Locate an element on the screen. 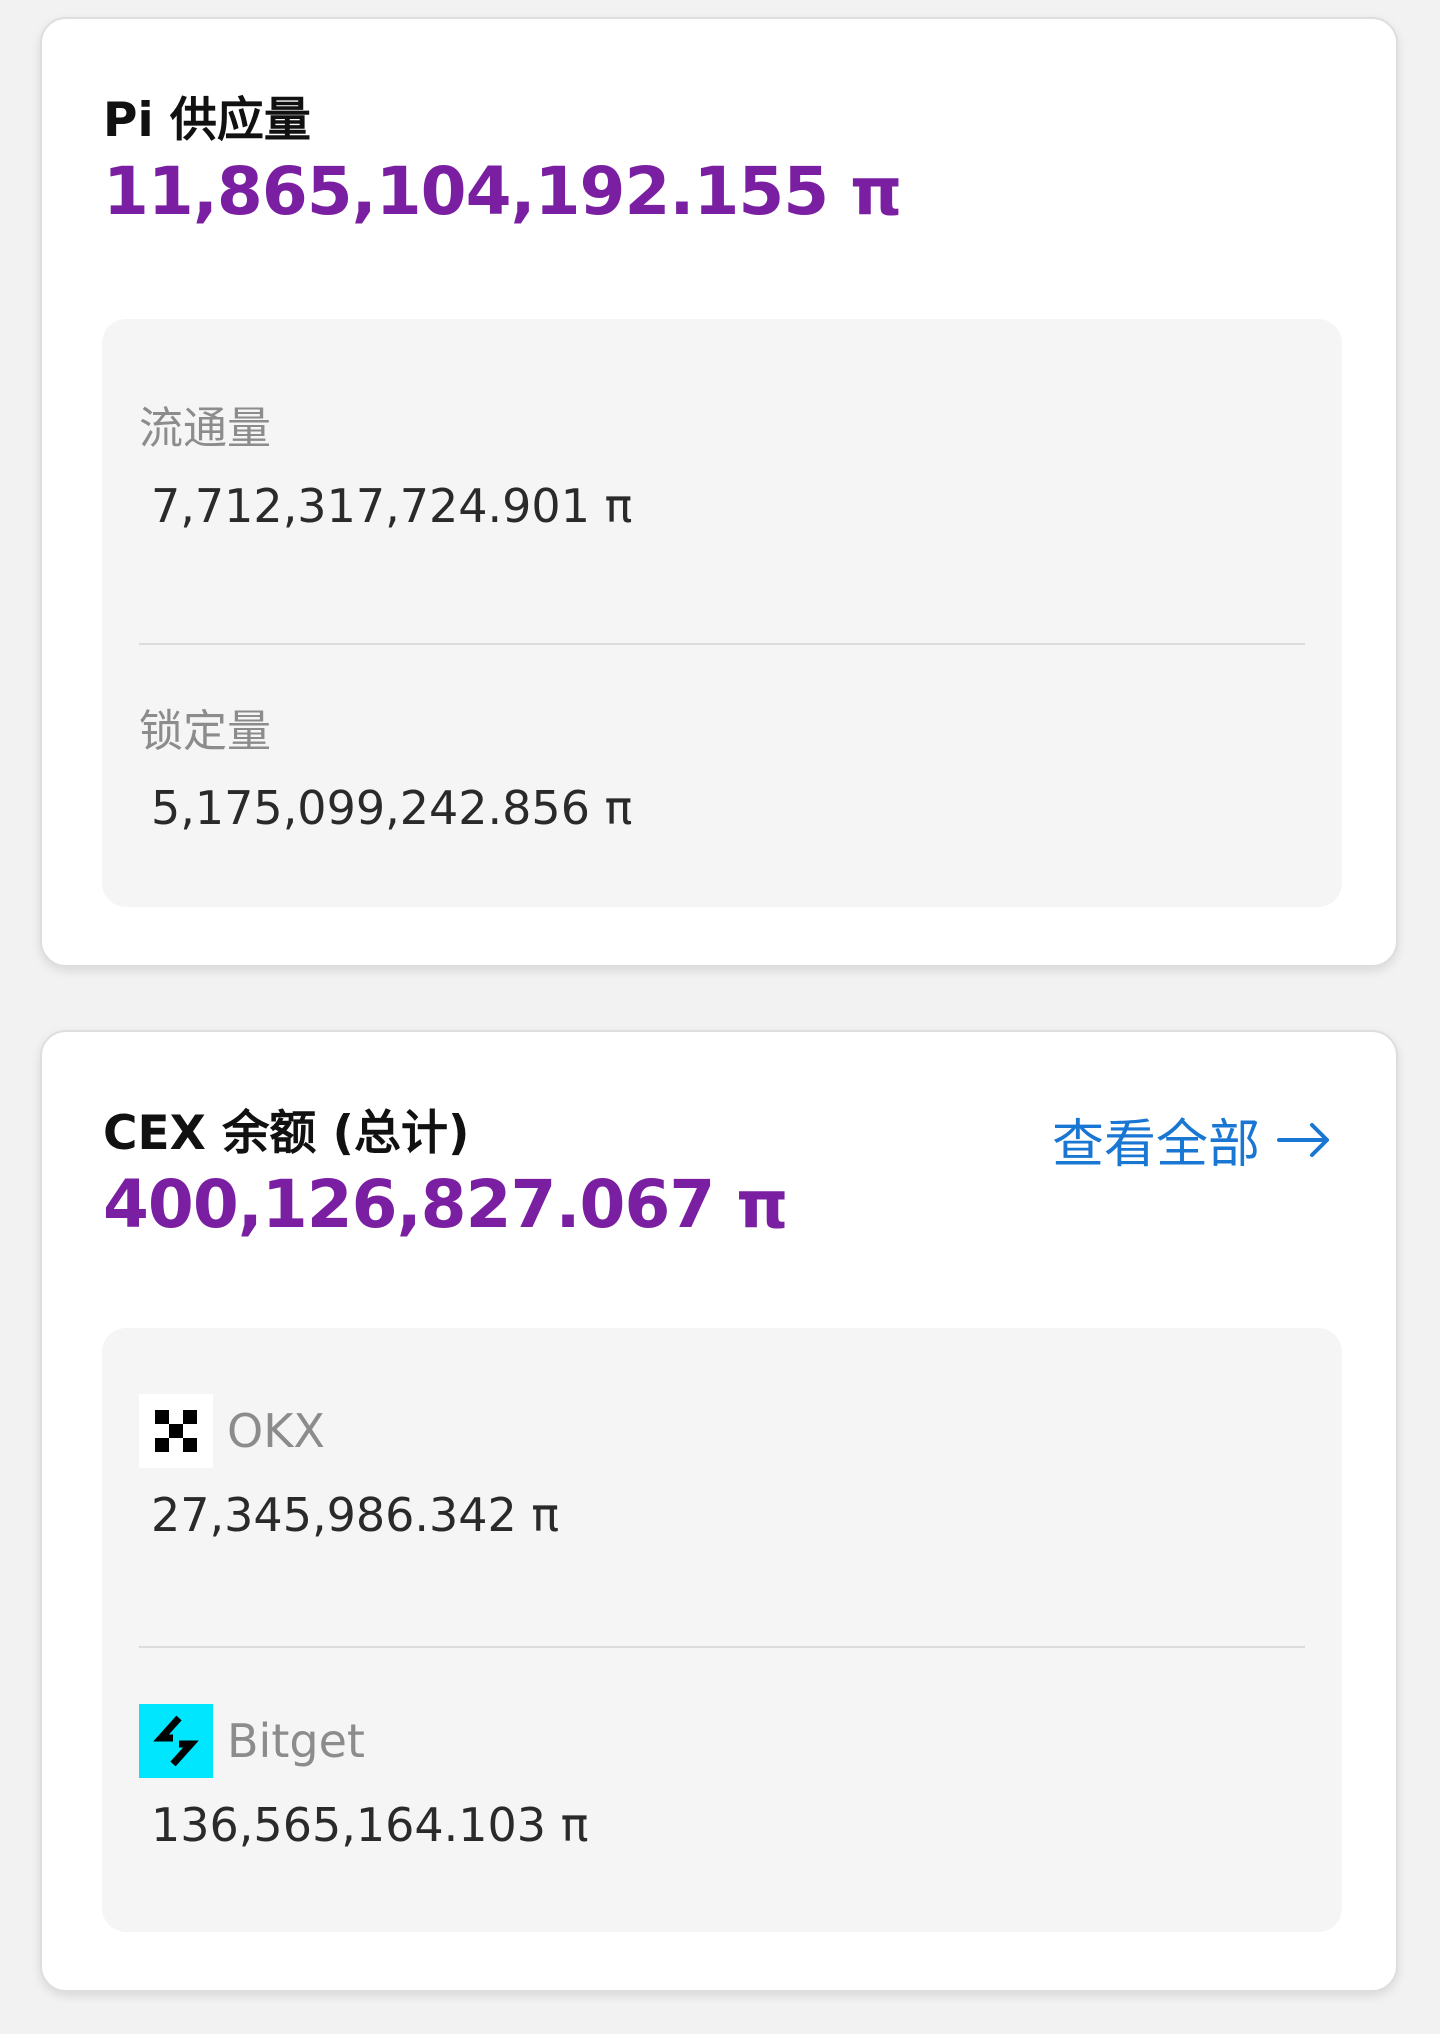 The height and width of the screenshot is (2034, 1440). okx-name: OKX is located at coordinates (276, 1431).